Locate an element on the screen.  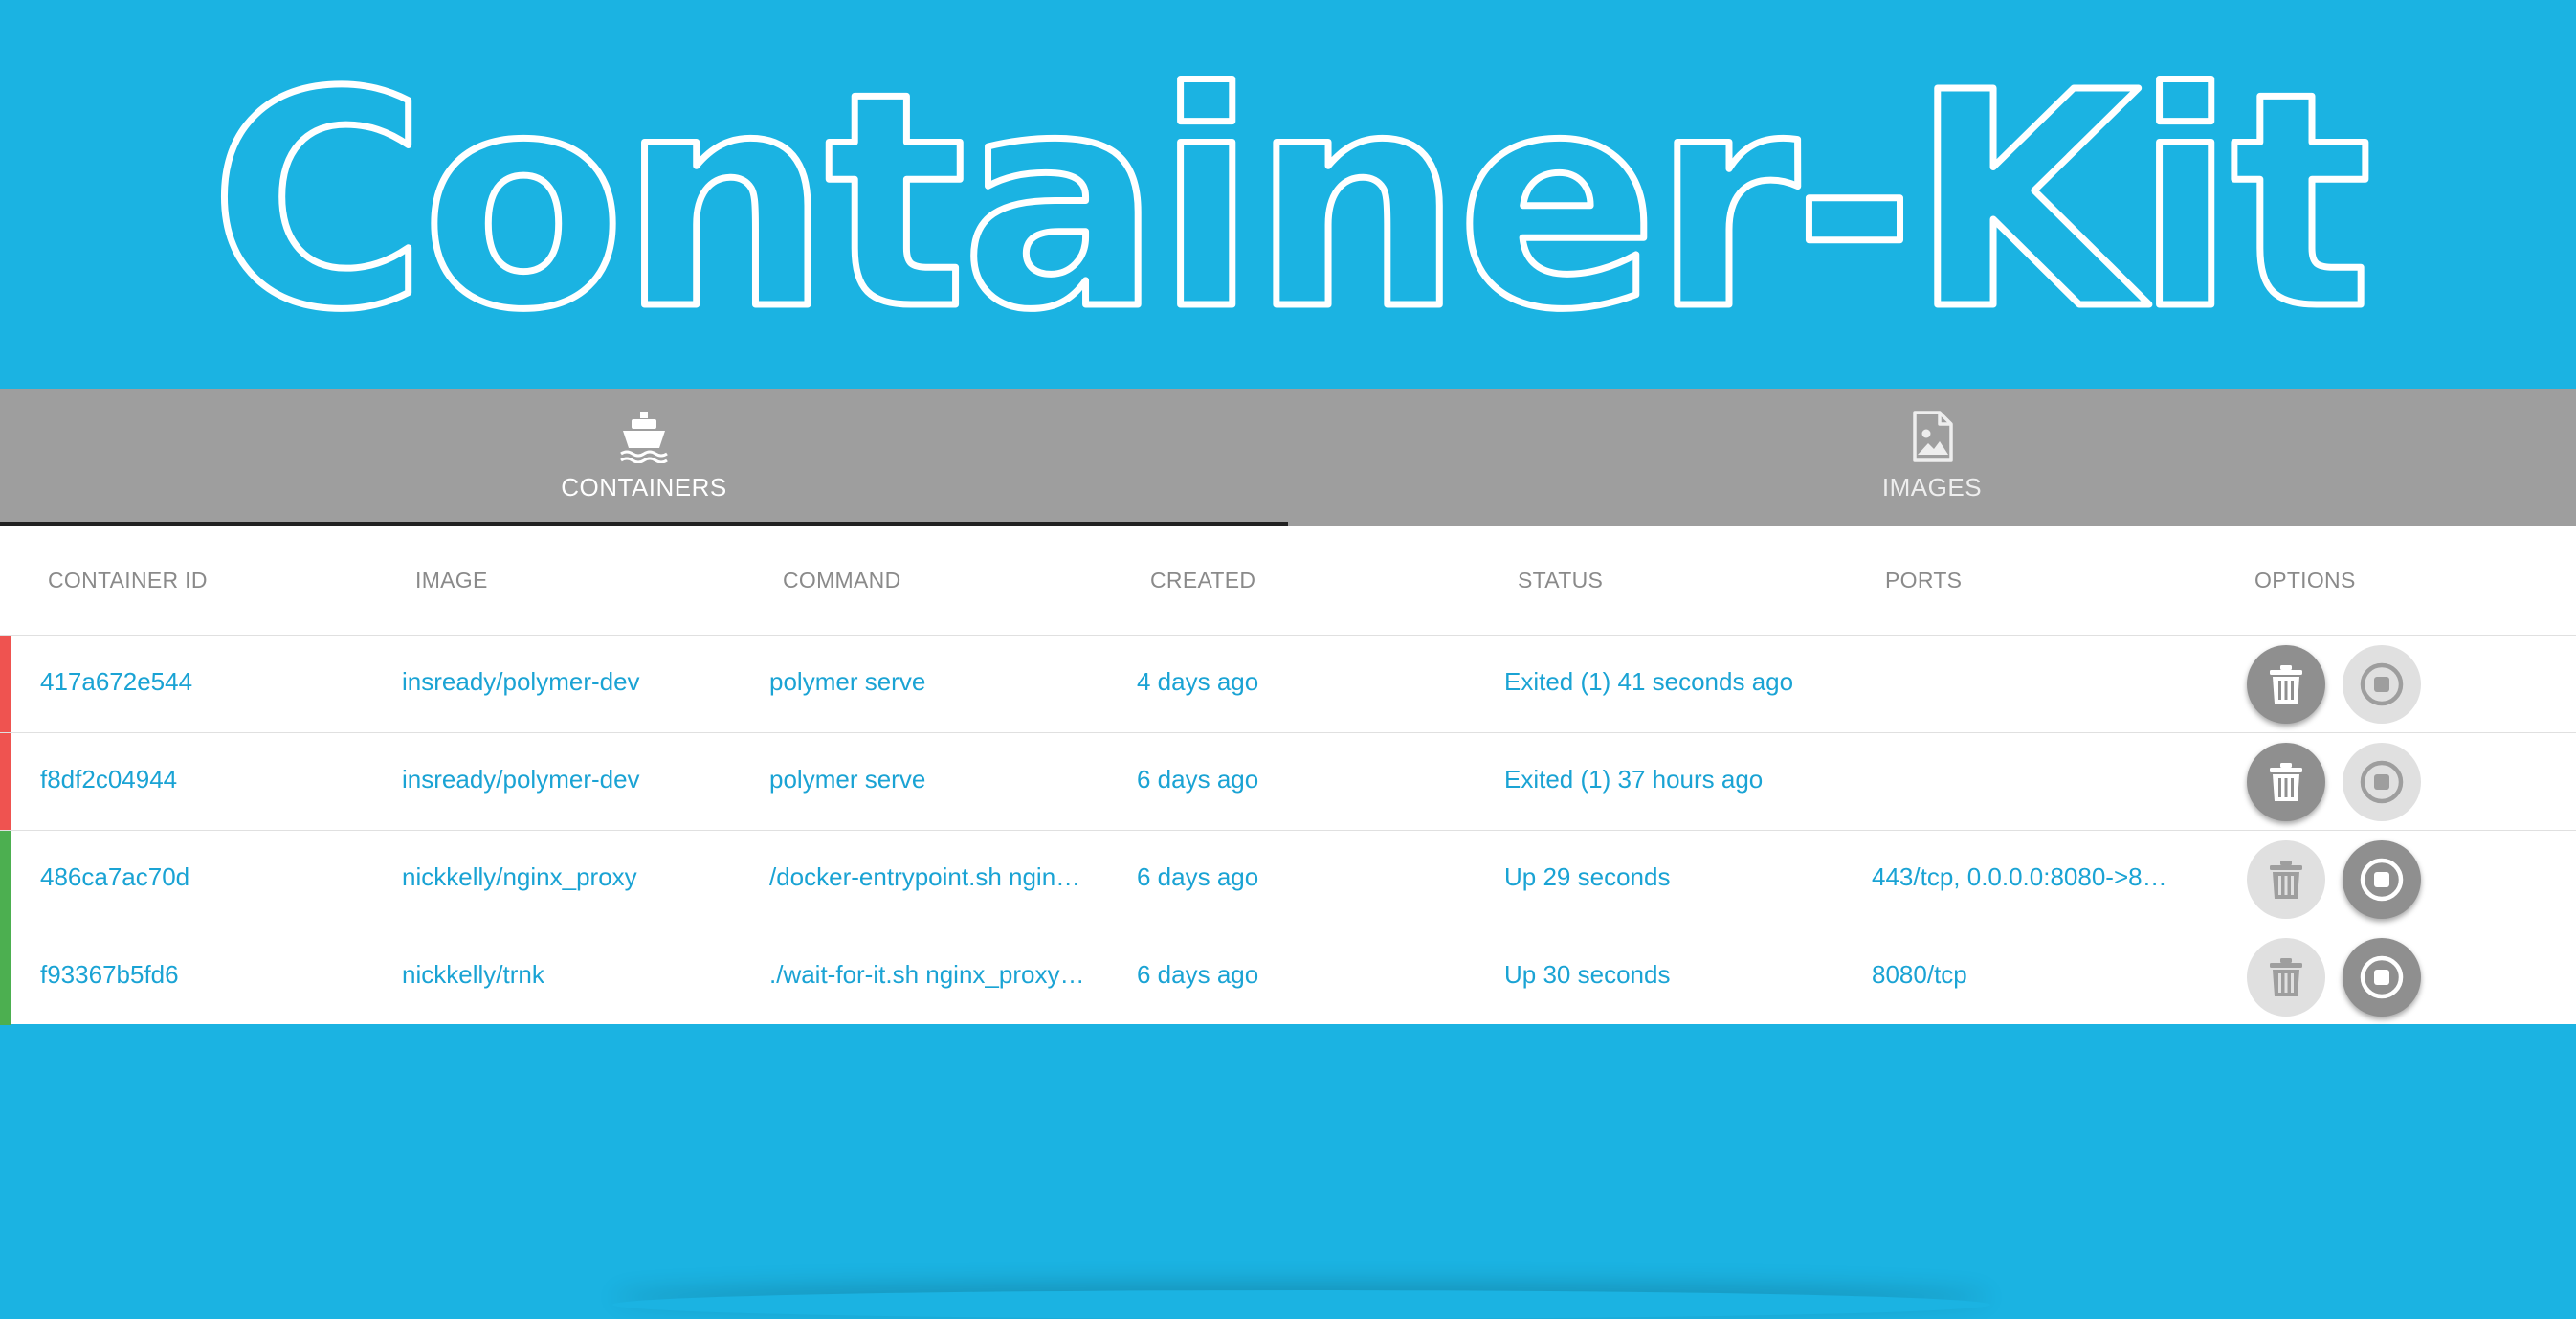
container-status: Up 30 seconds is located at coordinates (1587, 974).